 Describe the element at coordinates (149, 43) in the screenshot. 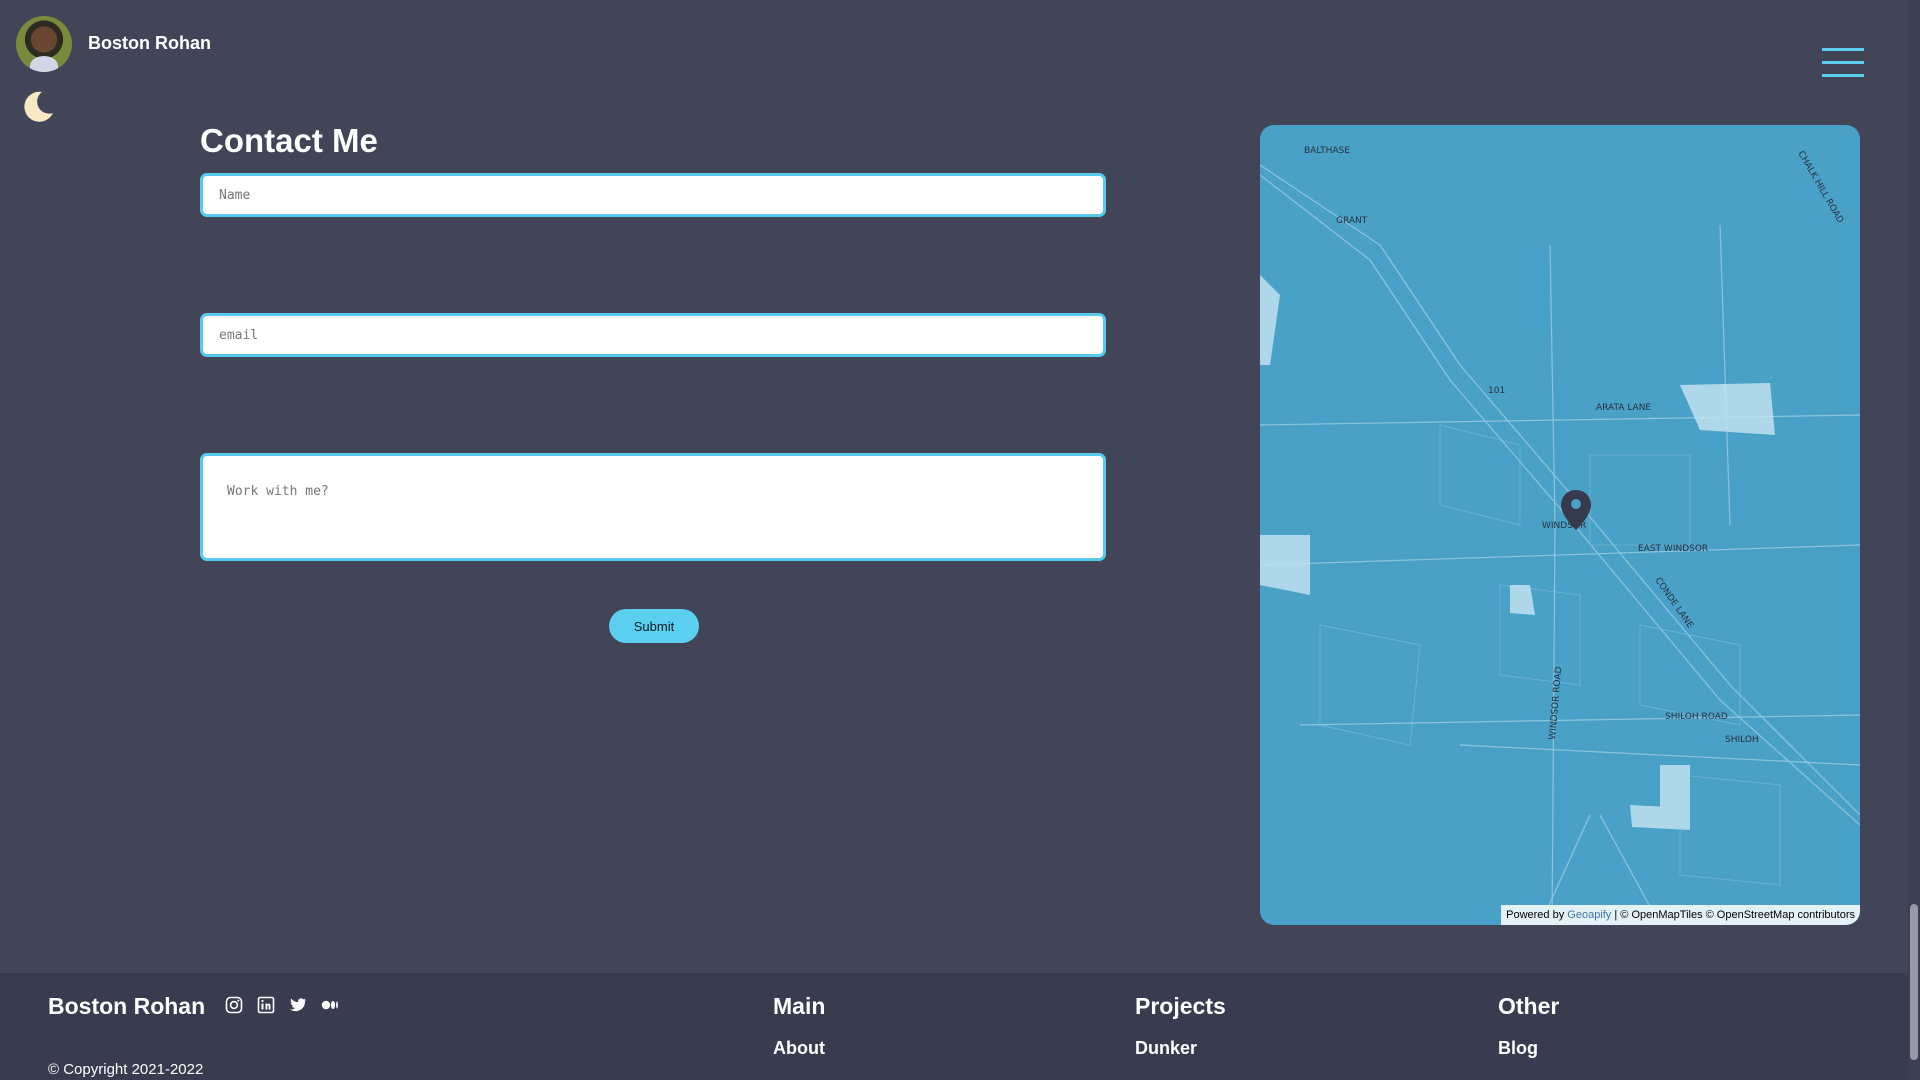

I see `site-name: Boston Rohan` at that location.